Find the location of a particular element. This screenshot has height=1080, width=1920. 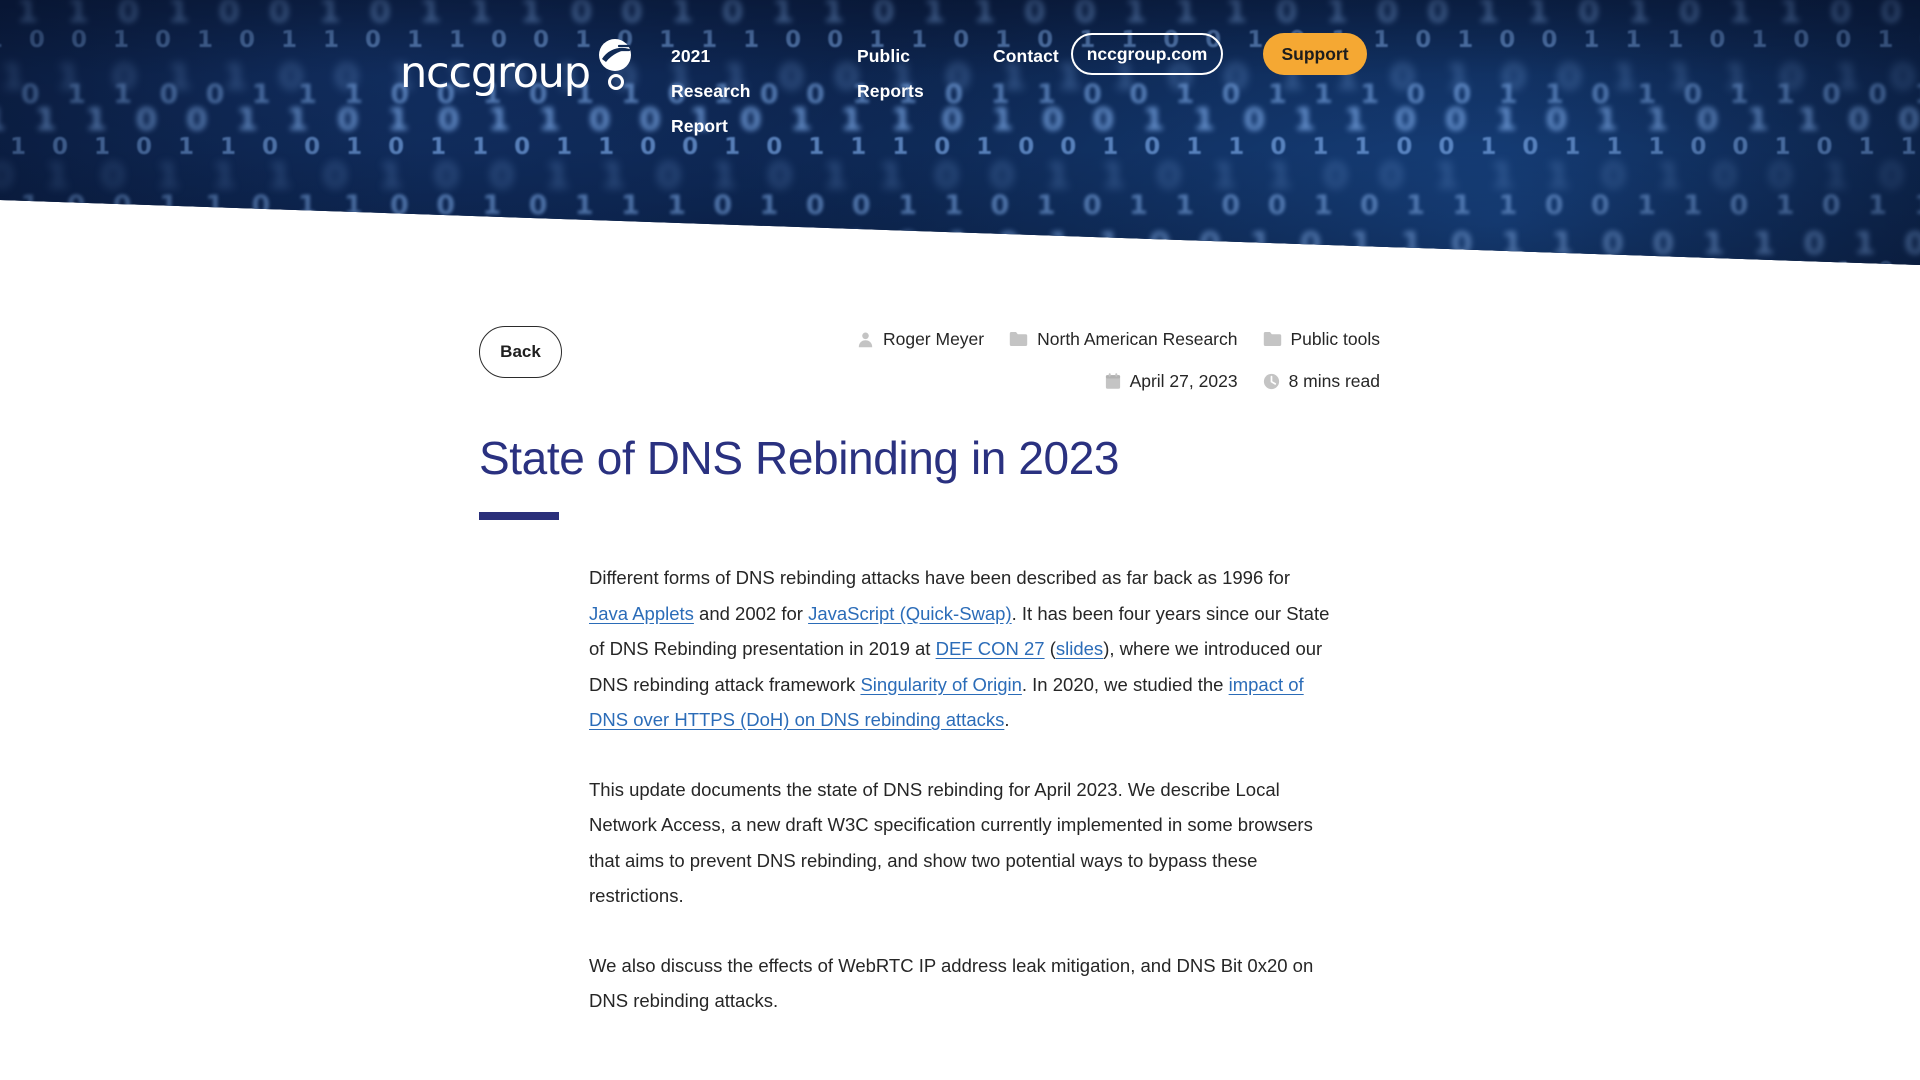

author-name: Roger Meyer is located at coordinates (933, 338).